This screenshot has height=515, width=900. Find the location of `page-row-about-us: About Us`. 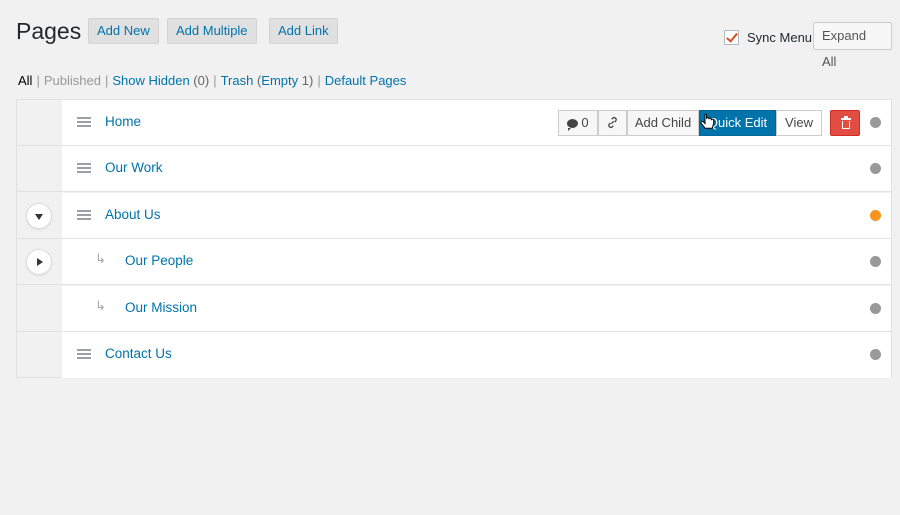

page-row-about-us: About Us is located at coordinates (454, 216).